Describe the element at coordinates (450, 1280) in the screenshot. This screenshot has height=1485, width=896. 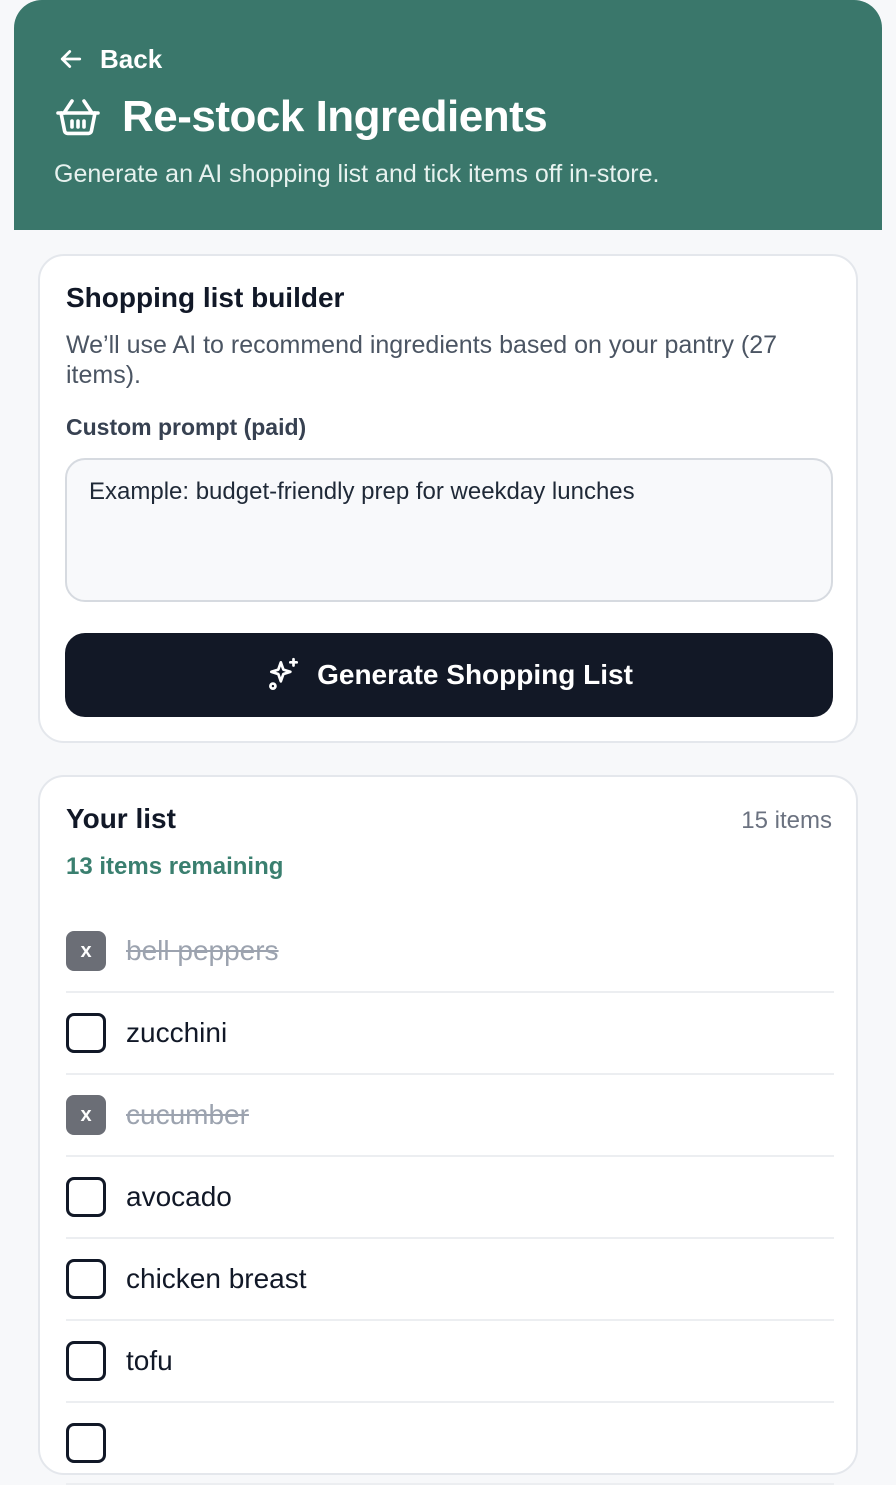
I see `list-item: chicken breast` at that location.